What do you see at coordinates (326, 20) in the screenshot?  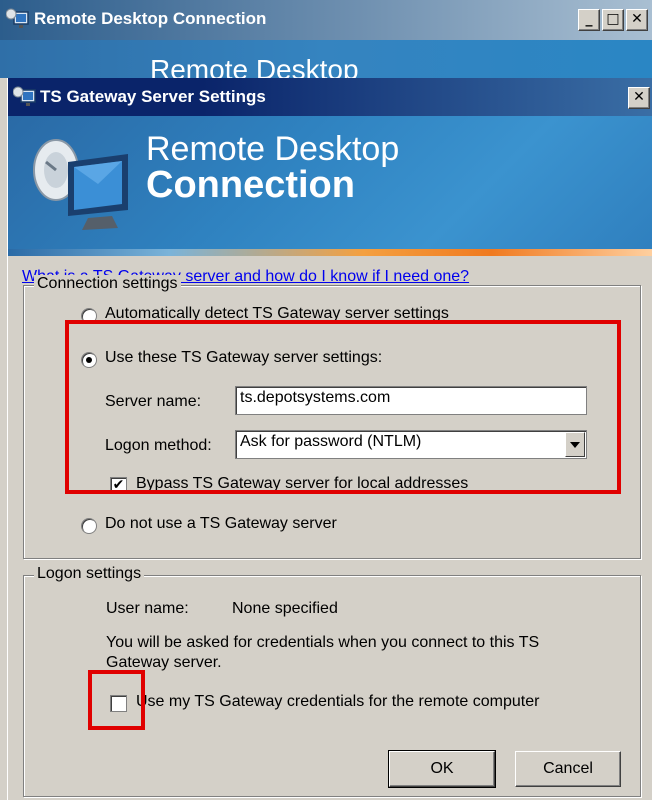 I see `background-titlebar: Remote Desktop Connection _ □ ✕` at bounding box center [326, 20].